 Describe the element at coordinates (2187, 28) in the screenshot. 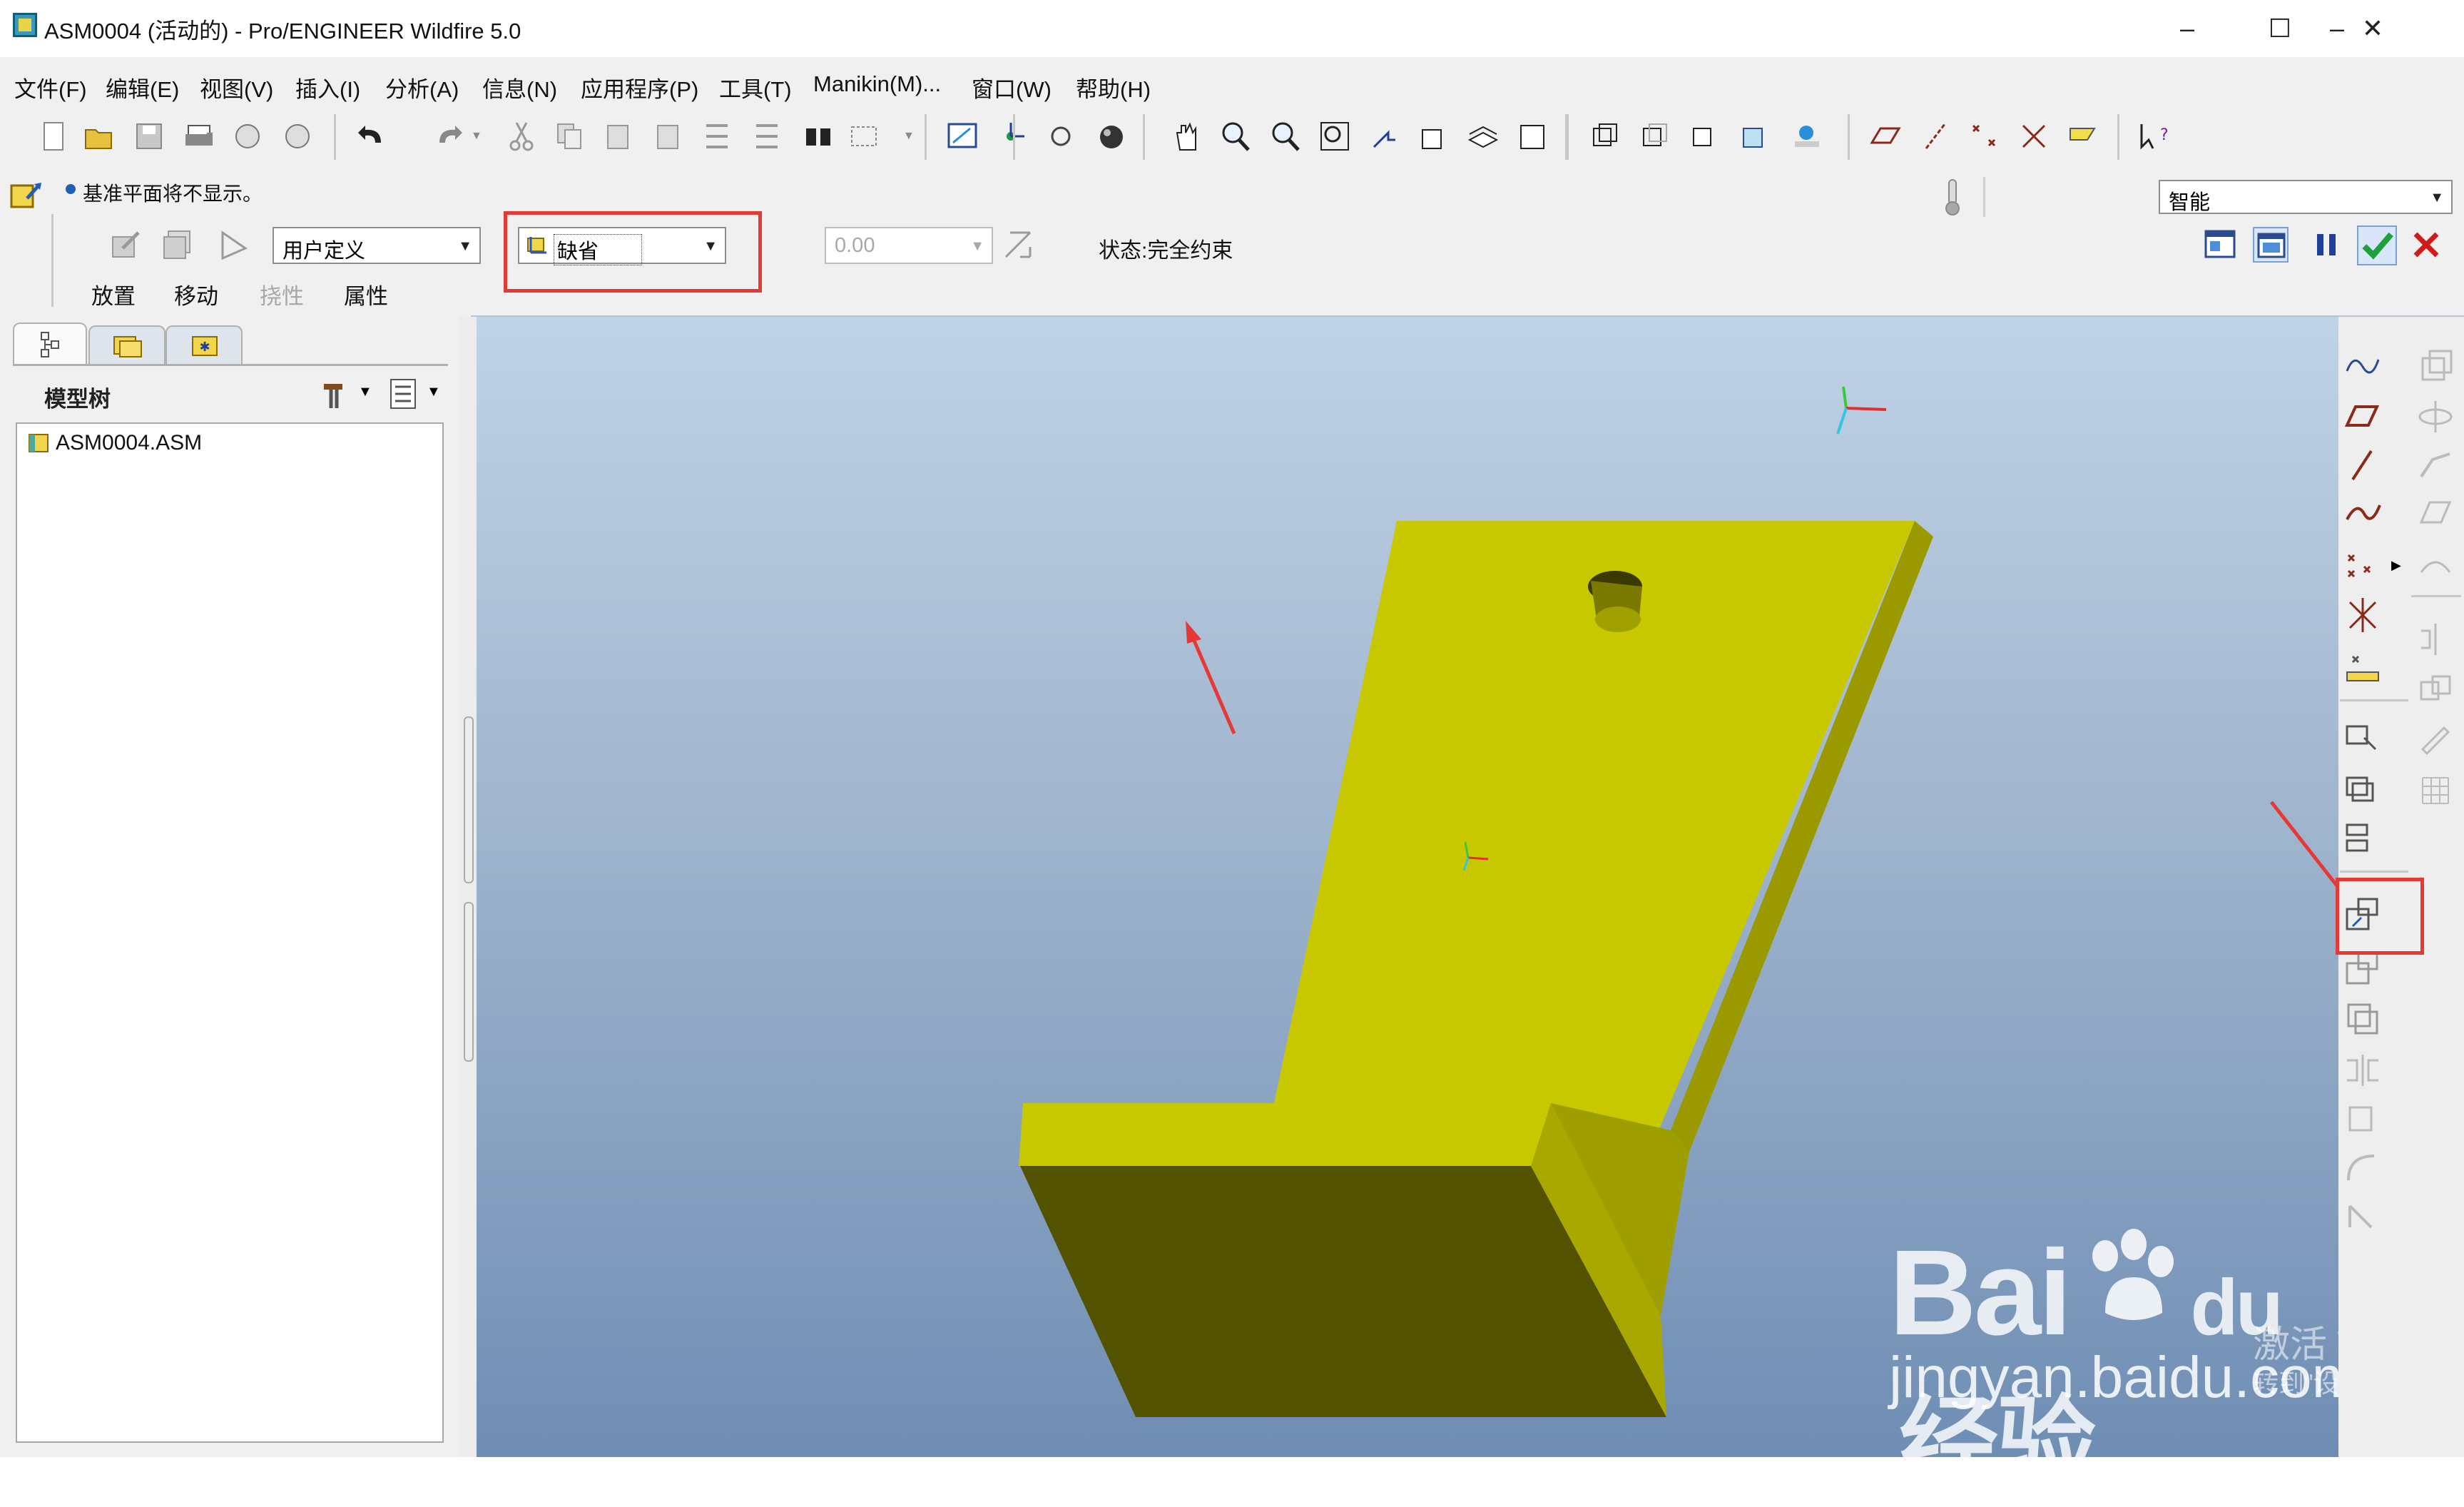

I see `minimize-btn: –` at that location.